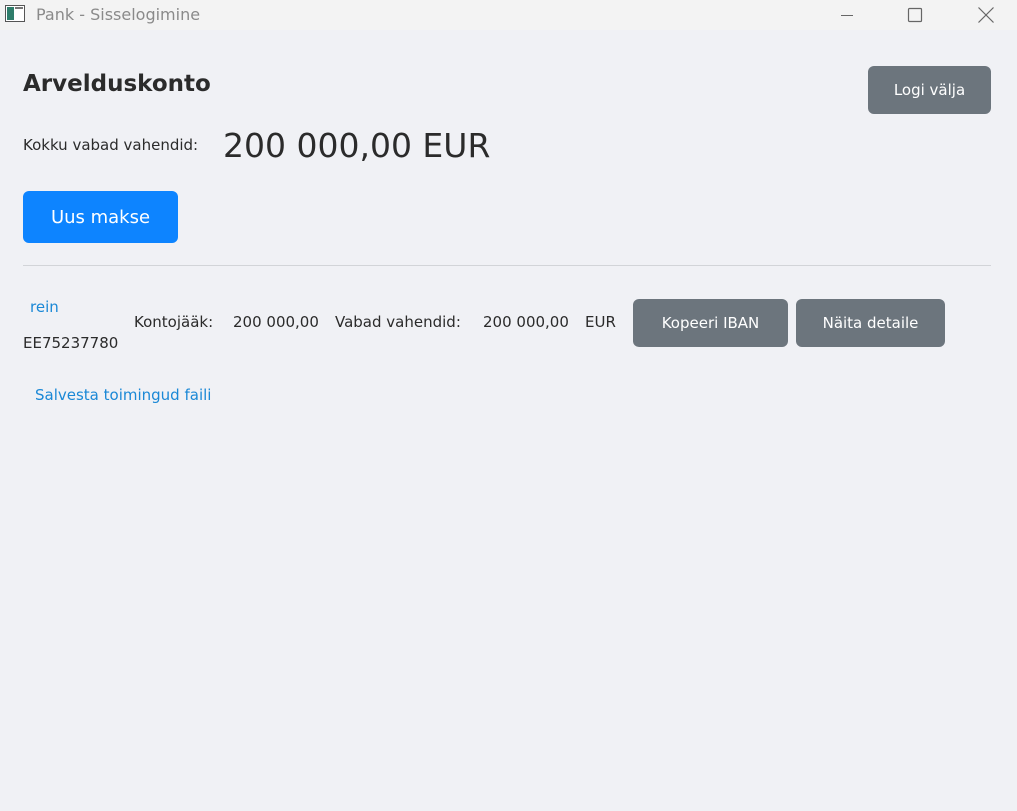  What do you see at coordinates (174, 322) in the screenshot?
I see `balance-label: Kontojääk:` at bounding box center [174, 322].